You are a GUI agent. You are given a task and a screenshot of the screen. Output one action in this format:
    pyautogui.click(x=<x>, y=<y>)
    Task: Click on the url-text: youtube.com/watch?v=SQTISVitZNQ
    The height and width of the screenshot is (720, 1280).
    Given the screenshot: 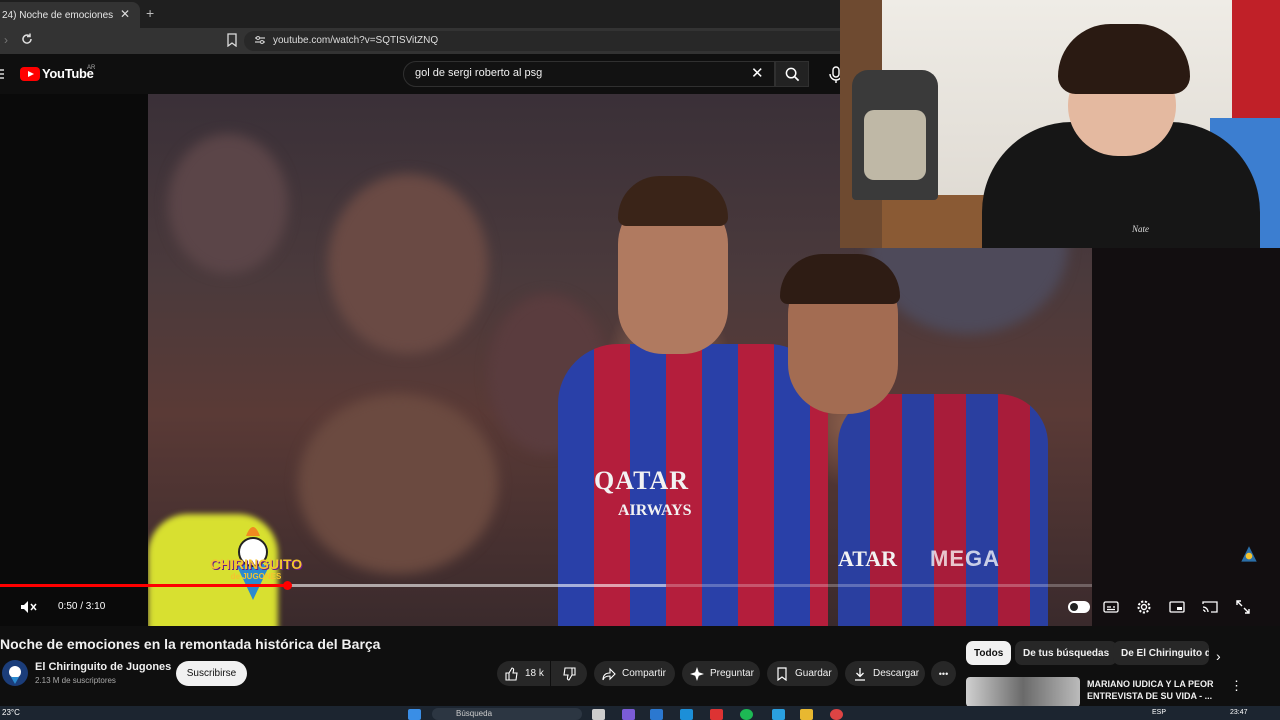 What is the action you would take?
    pyautogui.click(x=355, y=40)
    